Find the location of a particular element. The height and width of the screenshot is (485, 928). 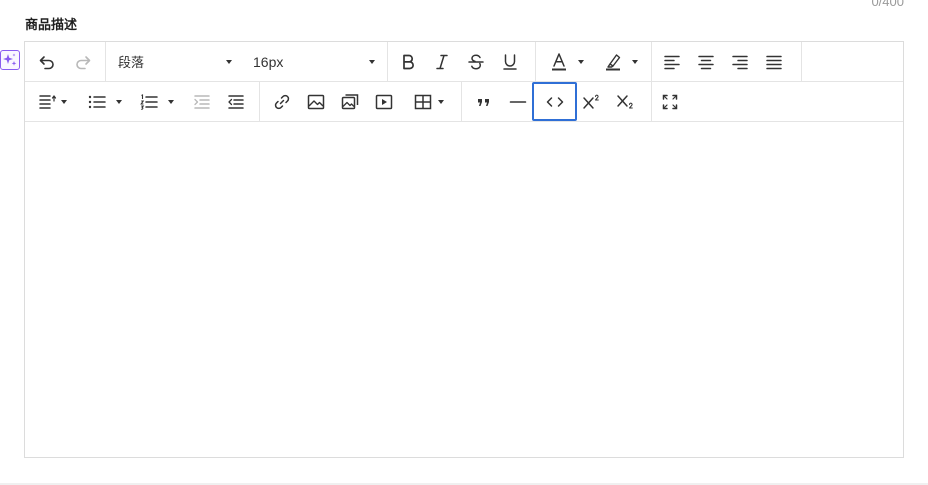

field-label: 商品描述 is located at coordinates (51, 25).